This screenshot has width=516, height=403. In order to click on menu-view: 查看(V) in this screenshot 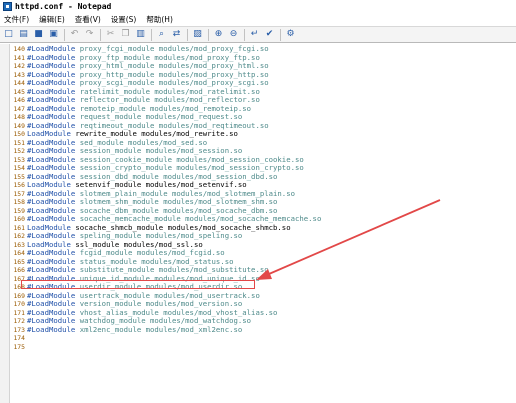, I will do `click(88, 19)`.